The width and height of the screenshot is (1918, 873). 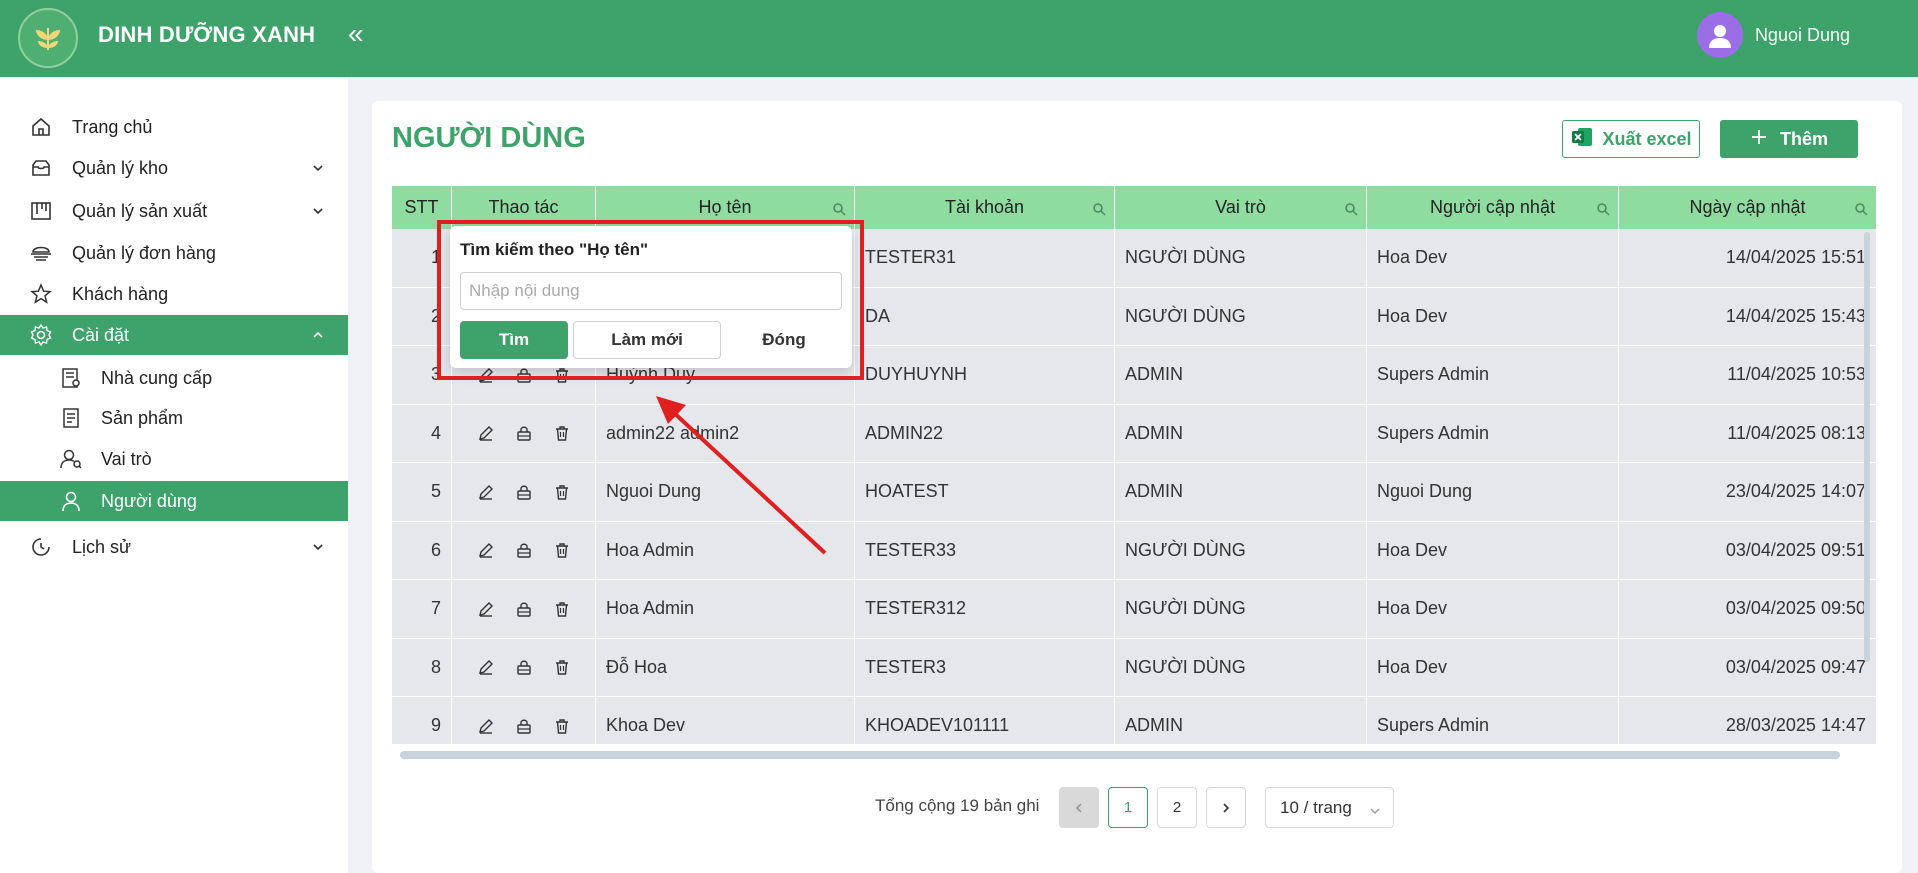 I want to click on col-header-role: Vai trò, so click(x=1241, y=207).